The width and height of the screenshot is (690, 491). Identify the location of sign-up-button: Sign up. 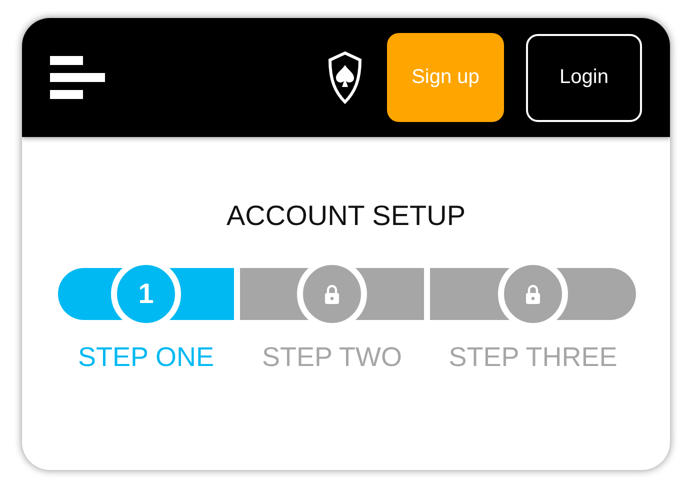
(445, 77).